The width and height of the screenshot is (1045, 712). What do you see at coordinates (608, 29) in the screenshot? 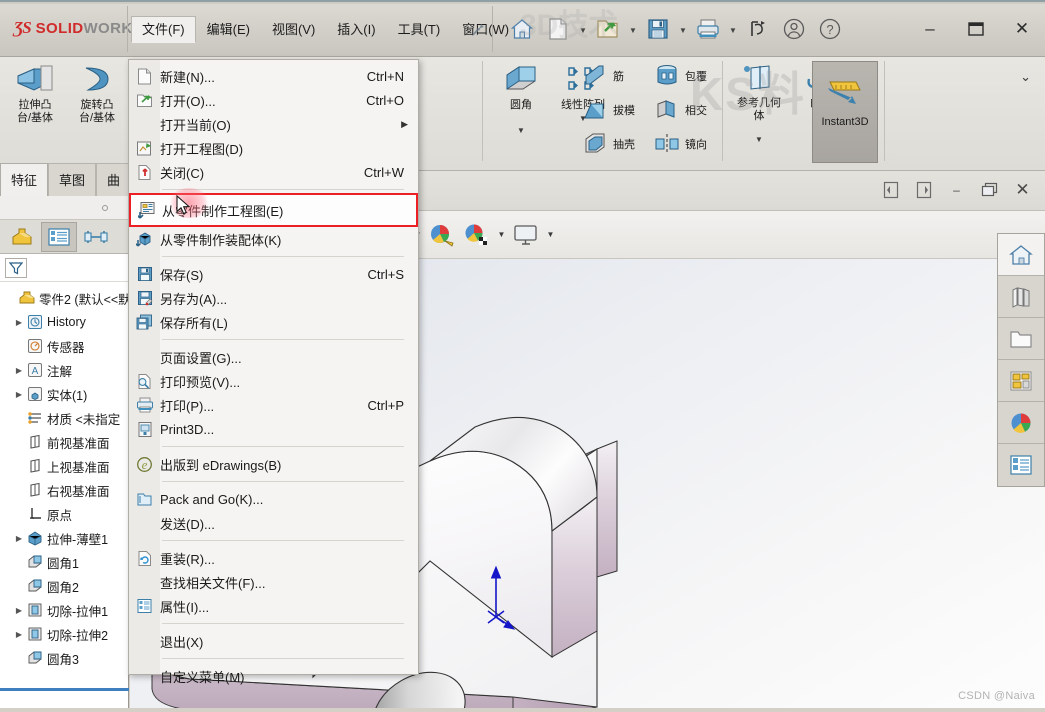
I see `open-folder-icon` at bounding box center [608, 29].